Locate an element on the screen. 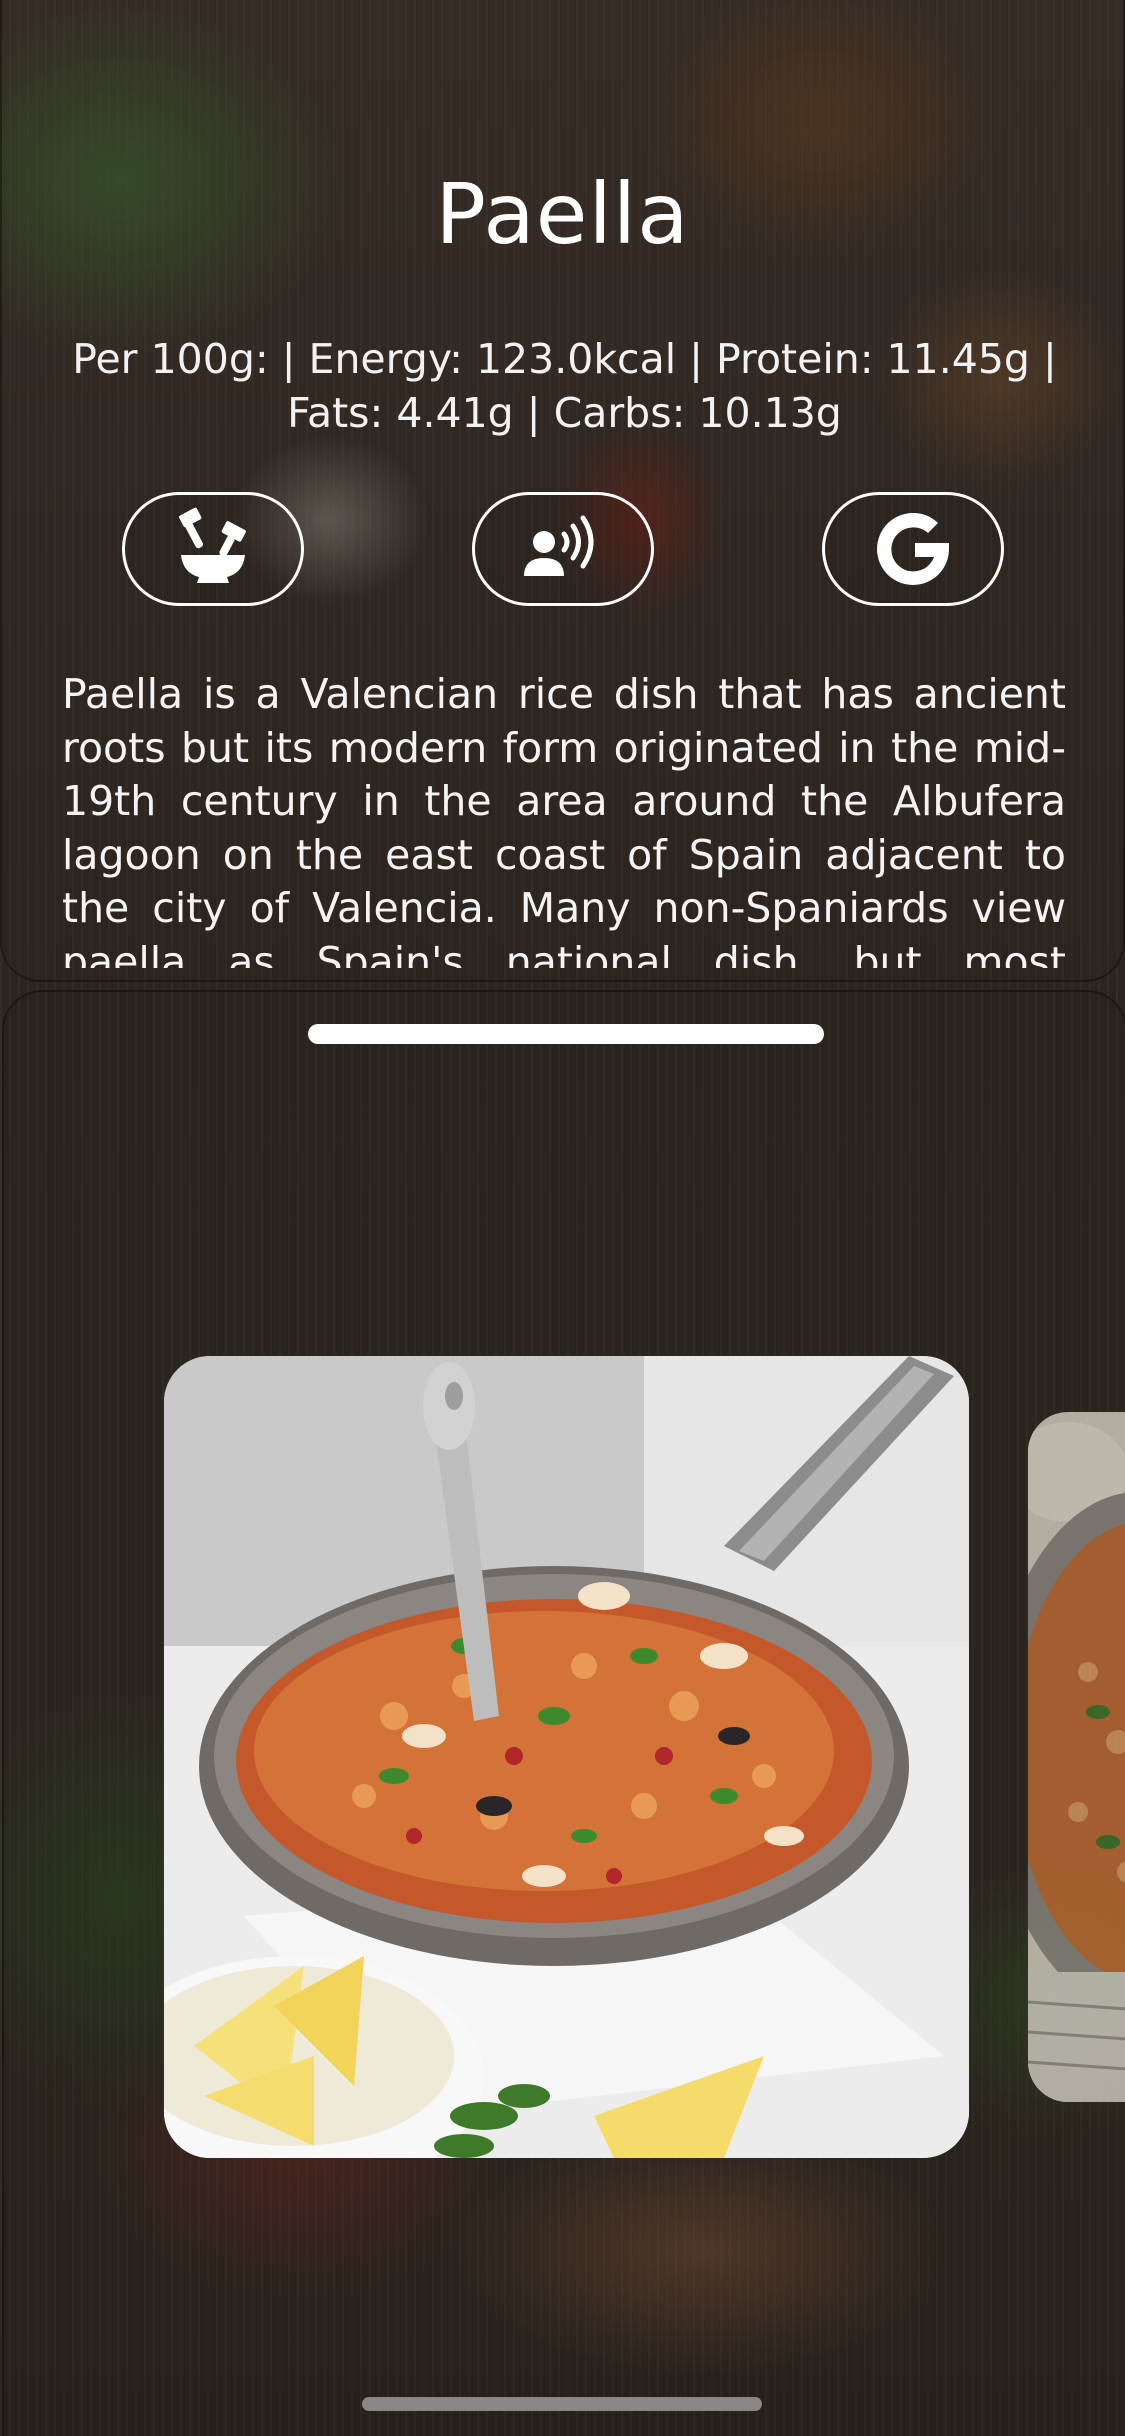 This screenshot has height=2436, width=1125. google-search-button is located at coordinates (913, 549).